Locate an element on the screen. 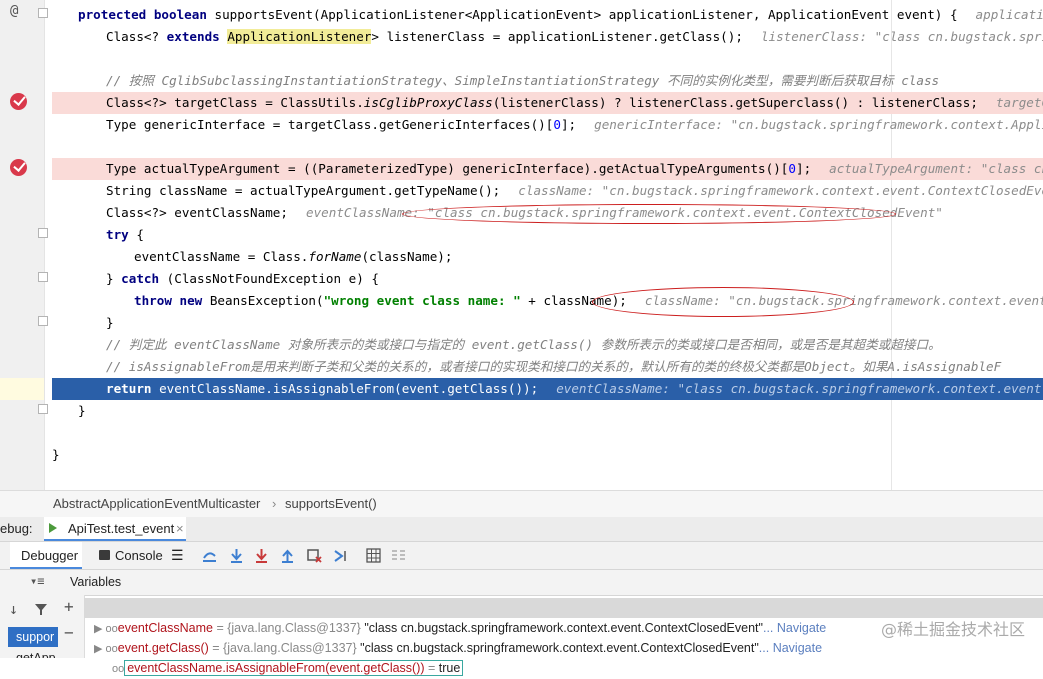  console-icon is located at coordinates (104, 555).